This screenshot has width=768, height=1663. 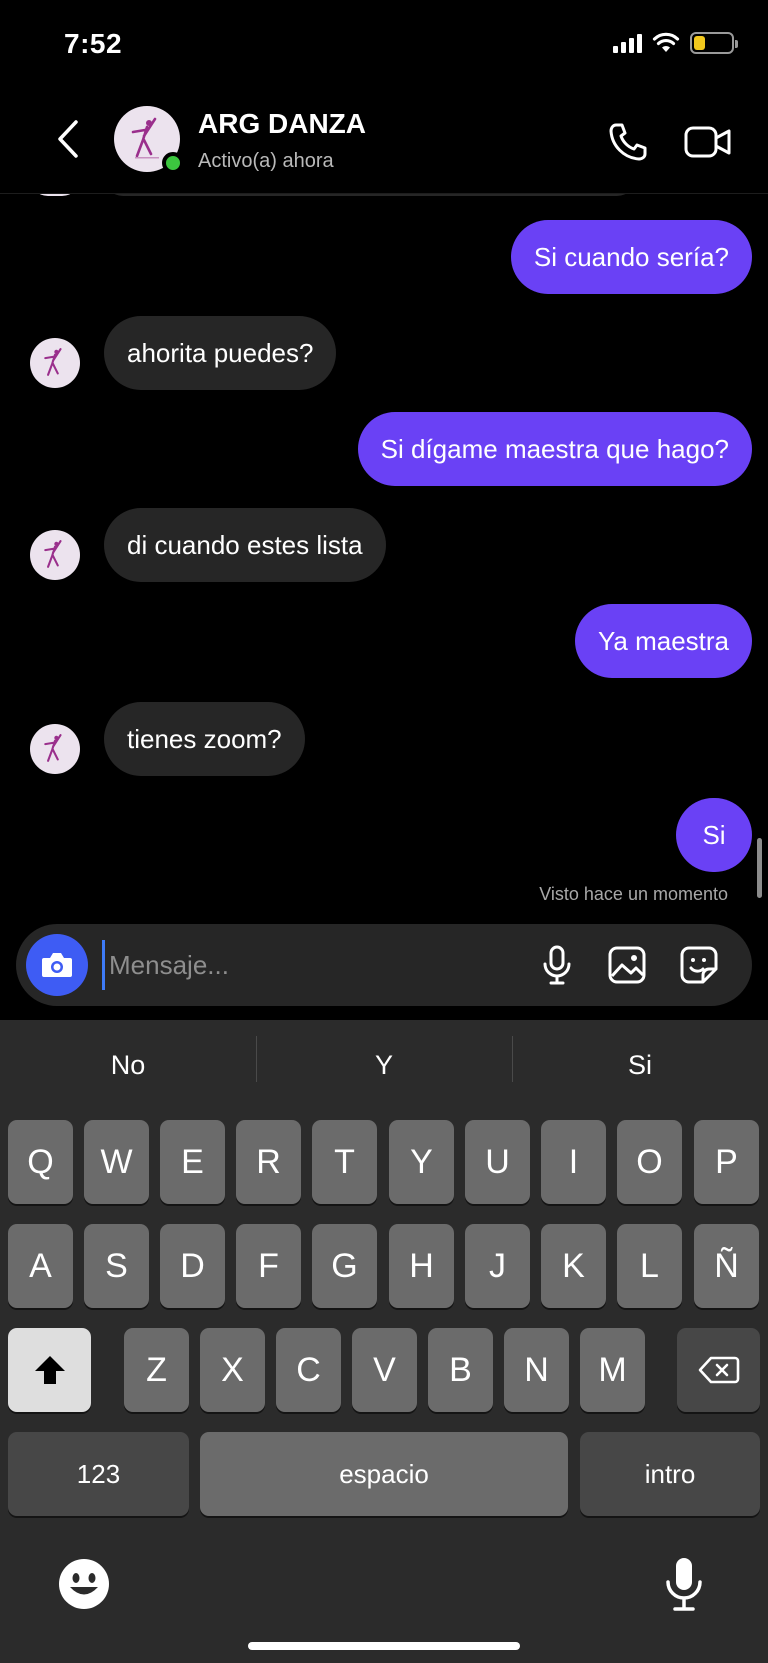 I want to click on key-i: I, so click(x=573, y=1162).